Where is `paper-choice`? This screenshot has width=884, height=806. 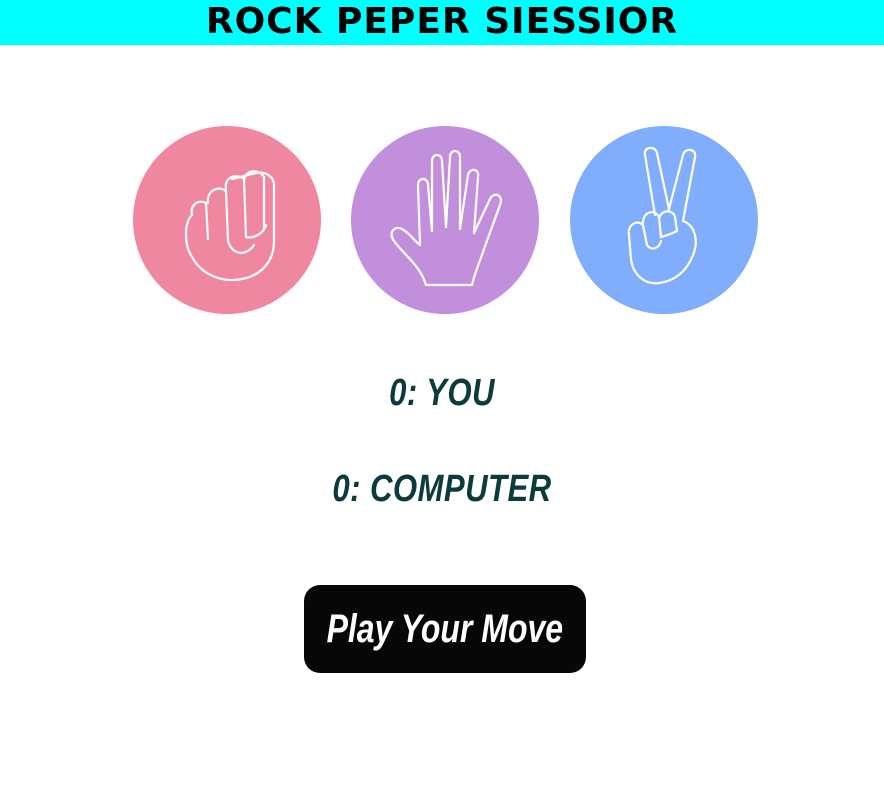
paper-choice is located at coordinates (445, 220).